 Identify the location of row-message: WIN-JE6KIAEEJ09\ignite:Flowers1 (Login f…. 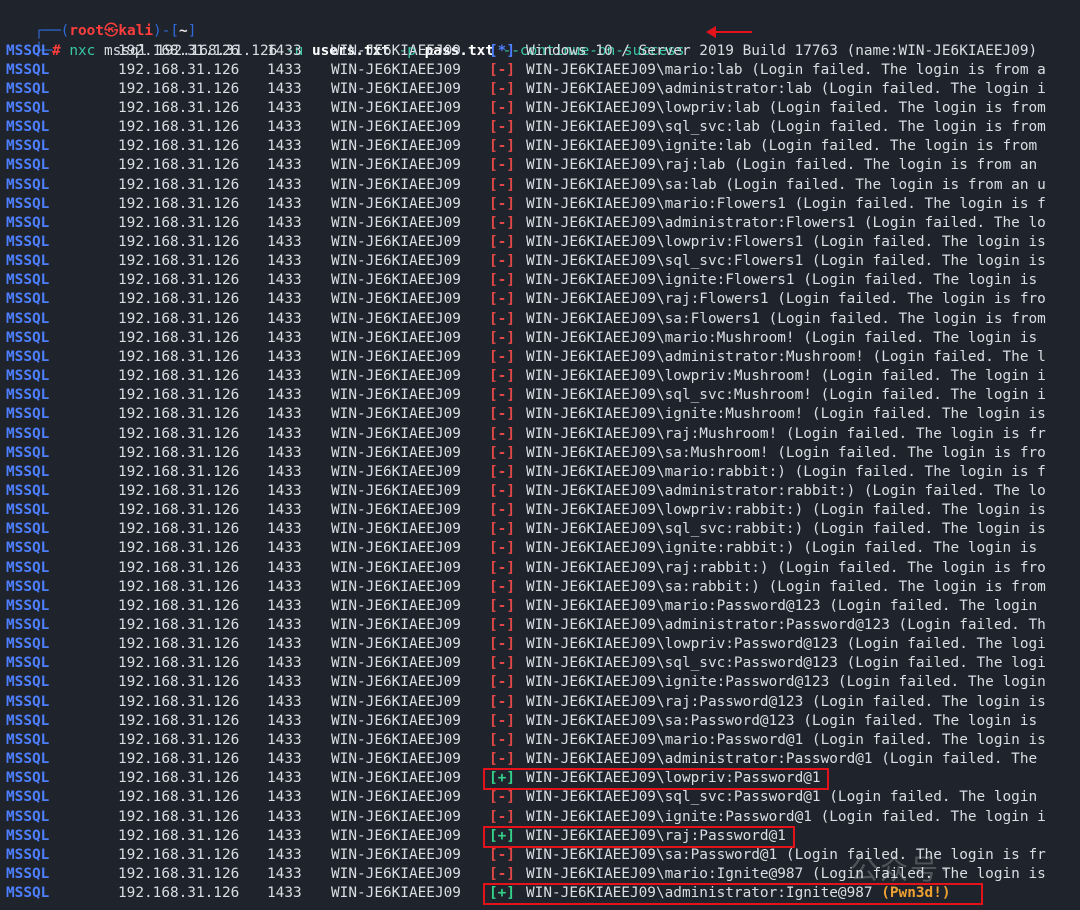
(782, 280).